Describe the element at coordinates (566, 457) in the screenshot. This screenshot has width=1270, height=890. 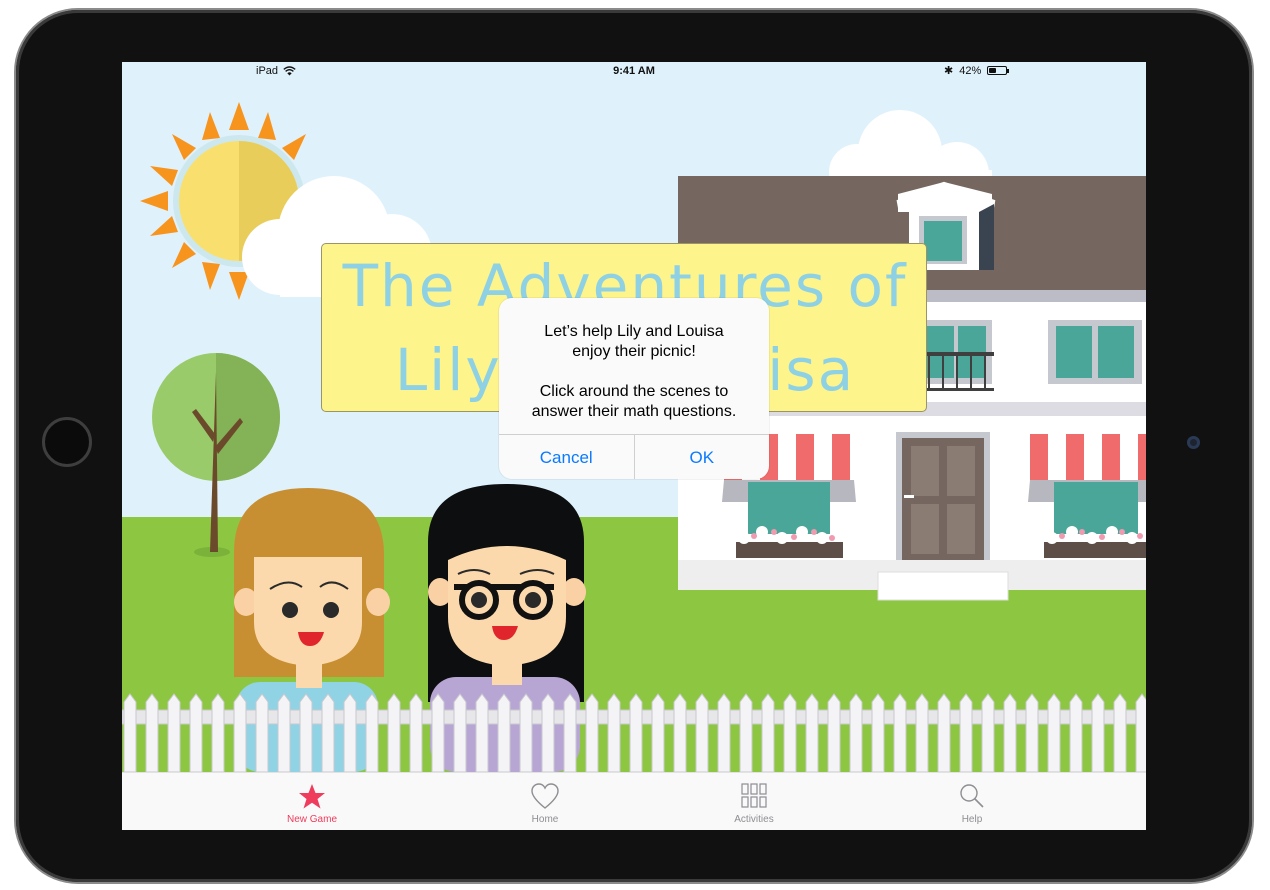
I see `cancel-button: Cancel` at that location.